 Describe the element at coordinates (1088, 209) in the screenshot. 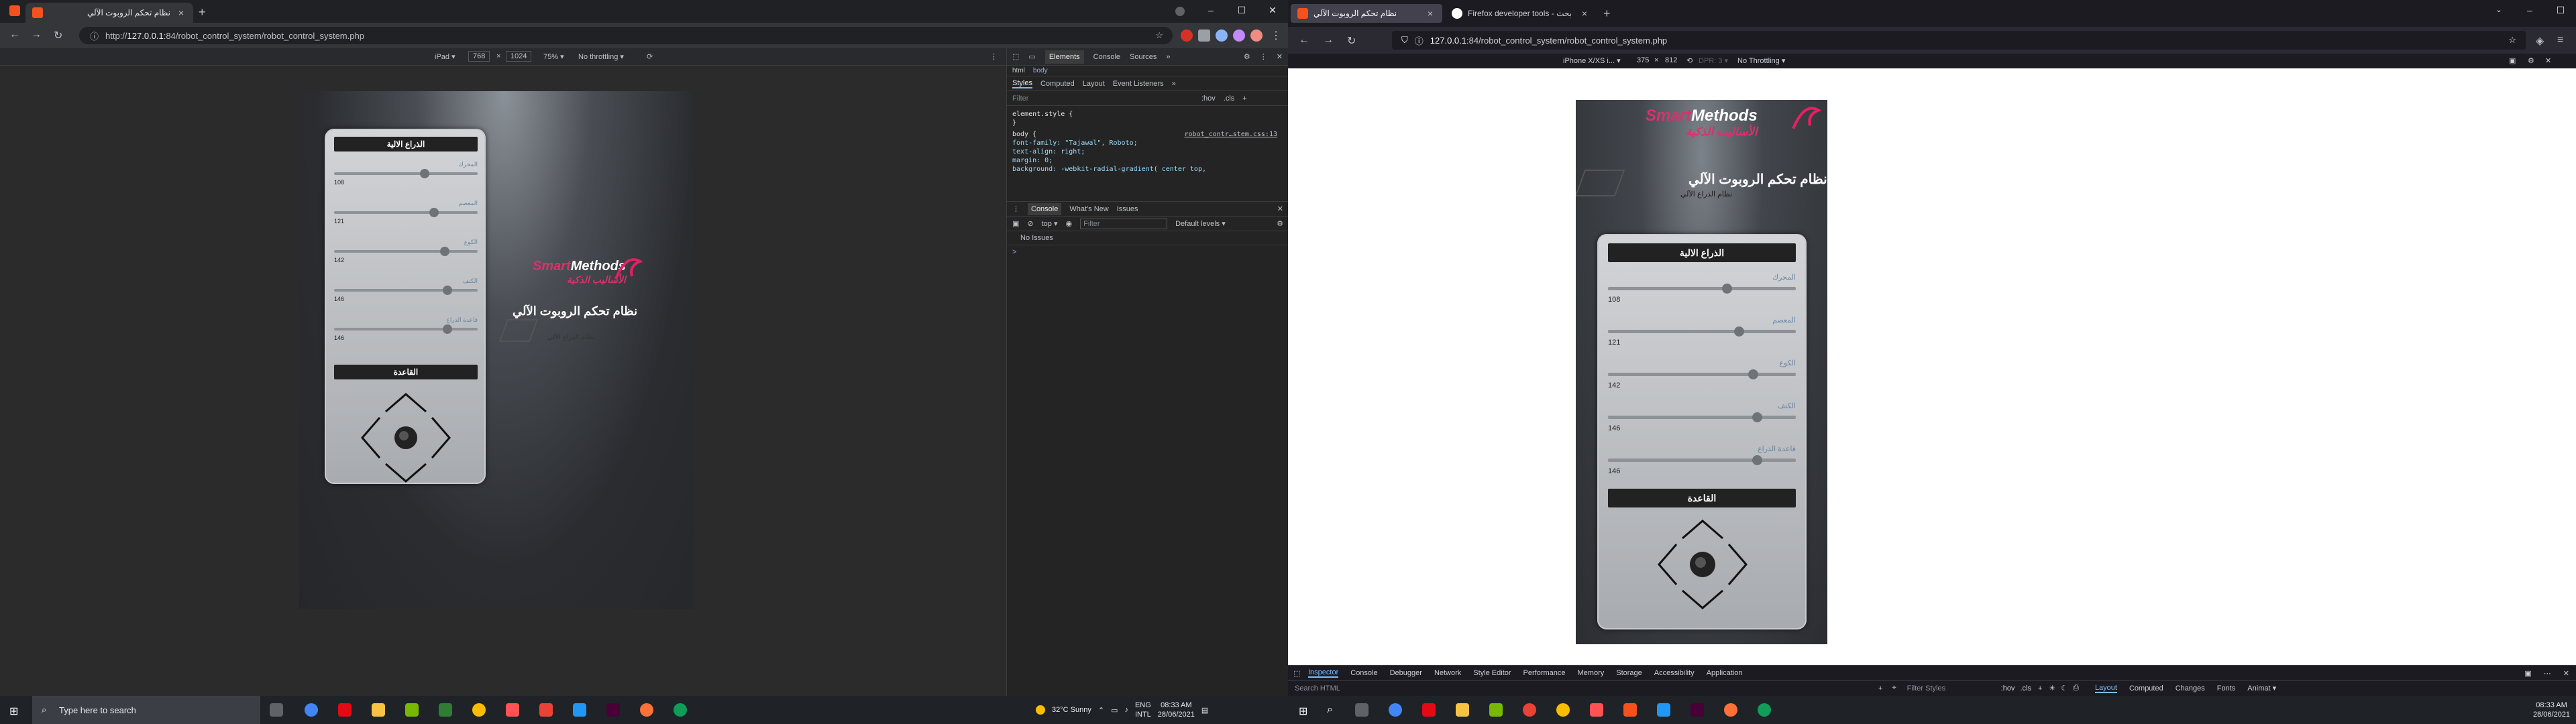

I see `drawer-tab-whats-new: What's New` at that location.